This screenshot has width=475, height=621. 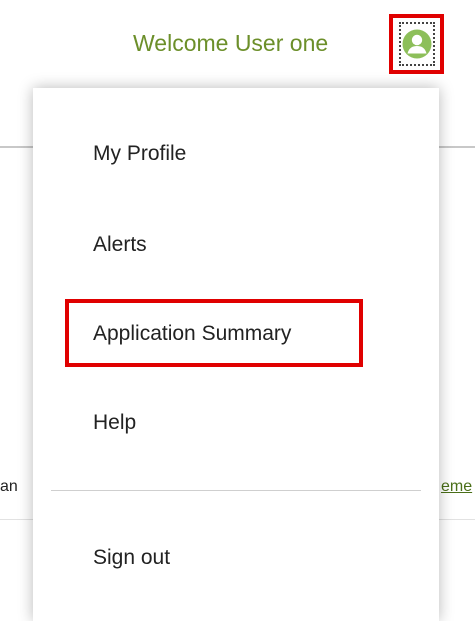 I want to click on menu-item-my-profile: My Profile, so click(x=139, y=154).